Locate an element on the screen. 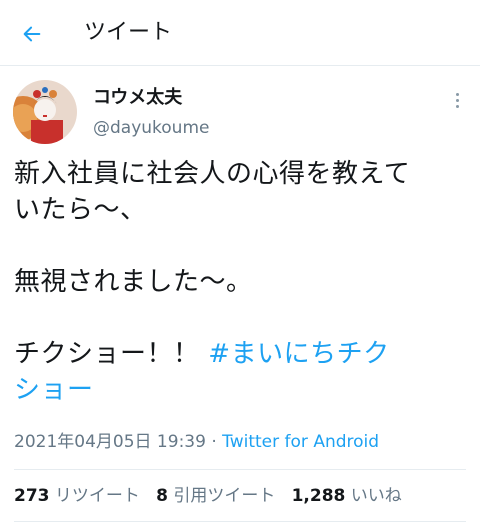  tweet-line: チクショー！！ #まいにちチク is located at coordinates (240, 354).